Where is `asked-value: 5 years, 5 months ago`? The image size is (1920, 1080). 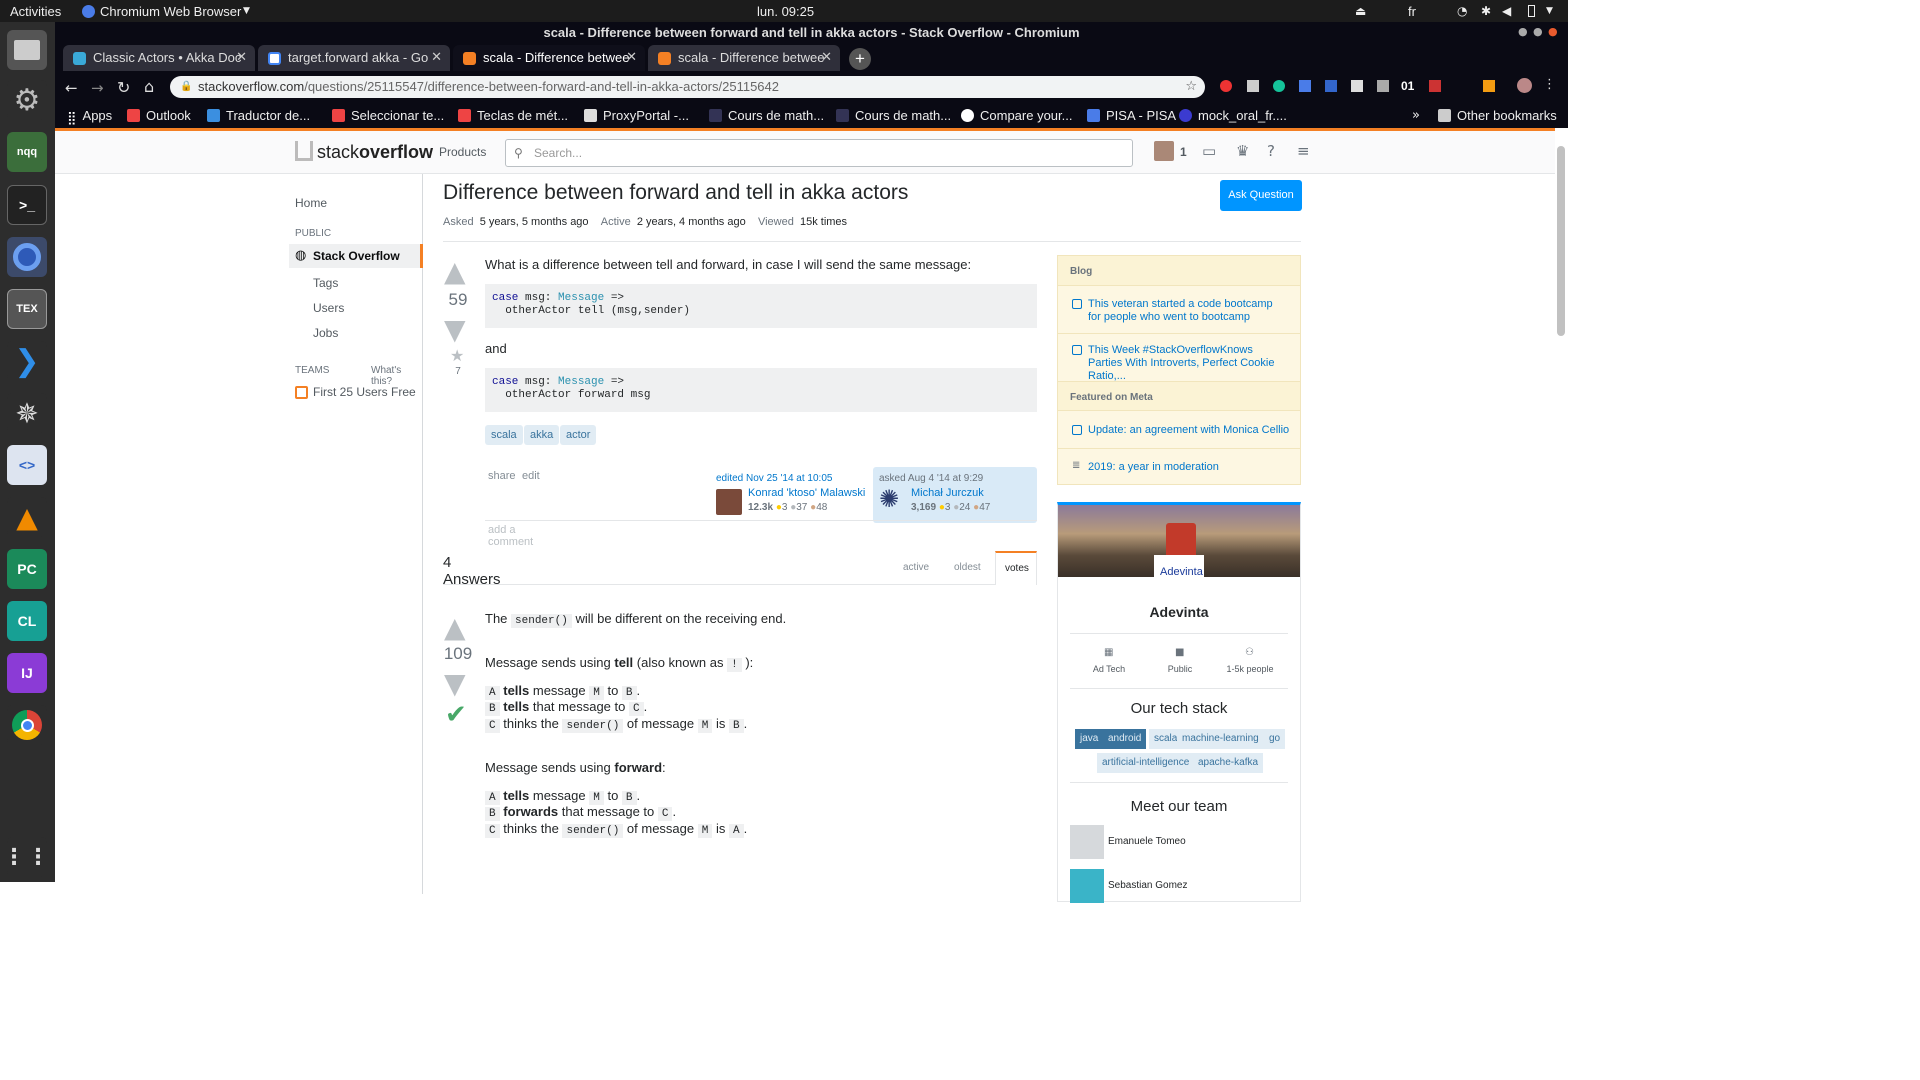
asked-value: 5 years, 5 months ago is located at coordinates (534, 222).